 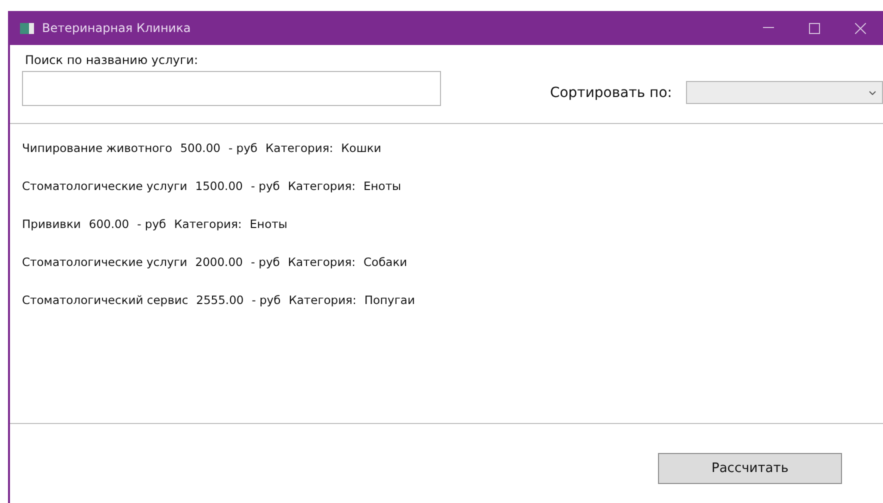 I want to click on minimize-icon, so click(x=768, y=28).